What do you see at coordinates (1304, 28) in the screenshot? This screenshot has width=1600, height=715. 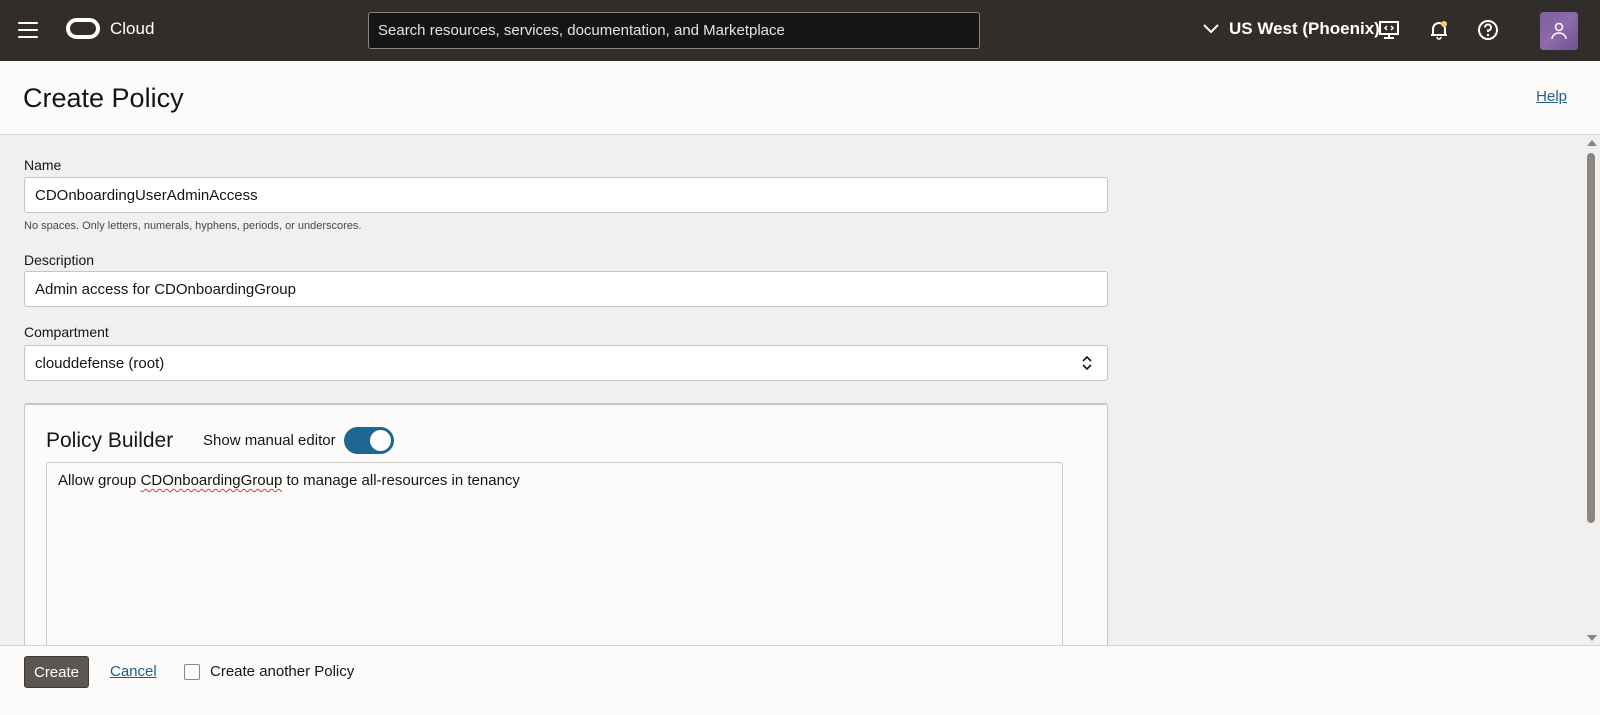 I see `region-label: US West (Phoenix)` at bounding box center [1304, 28].